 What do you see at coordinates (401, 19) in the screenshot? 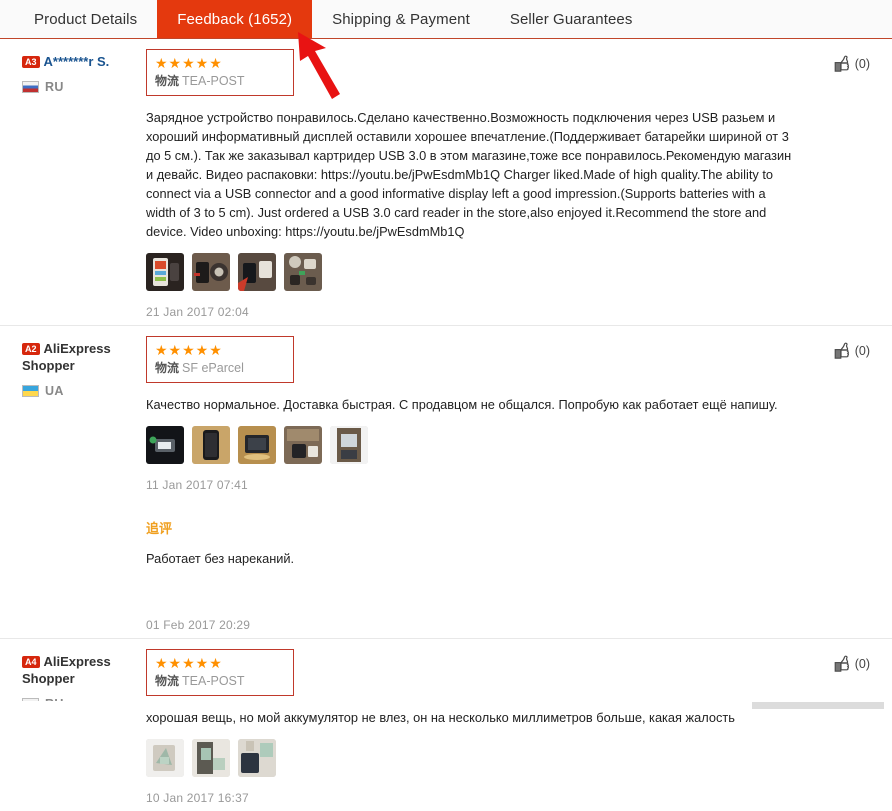
I see `tab-shipping-payment: Shipping & Payment` at bounding box center [401, 19].